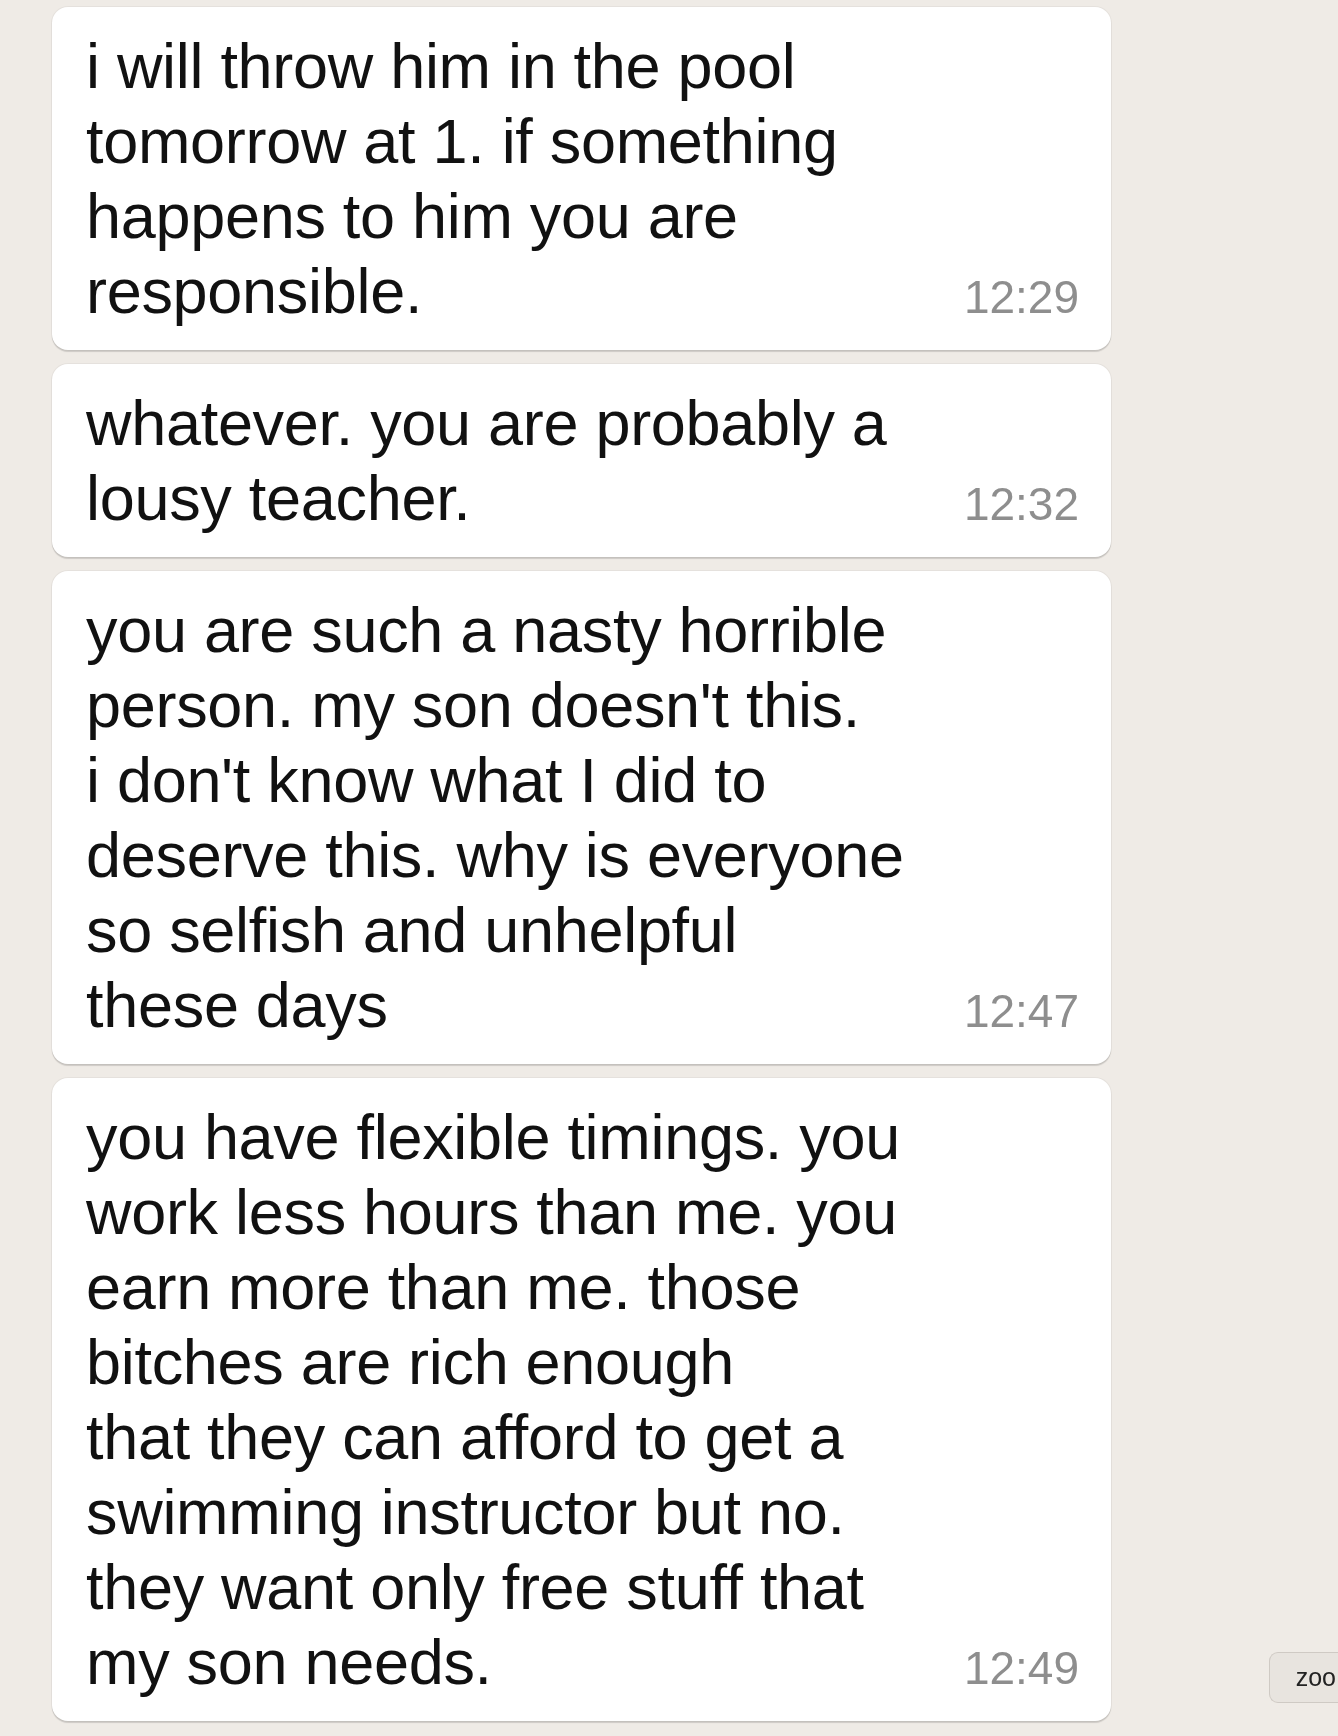  Describe the element at coordinates (1021, 1668) in the screenshot. I see `message-time: 12:49` at that location.